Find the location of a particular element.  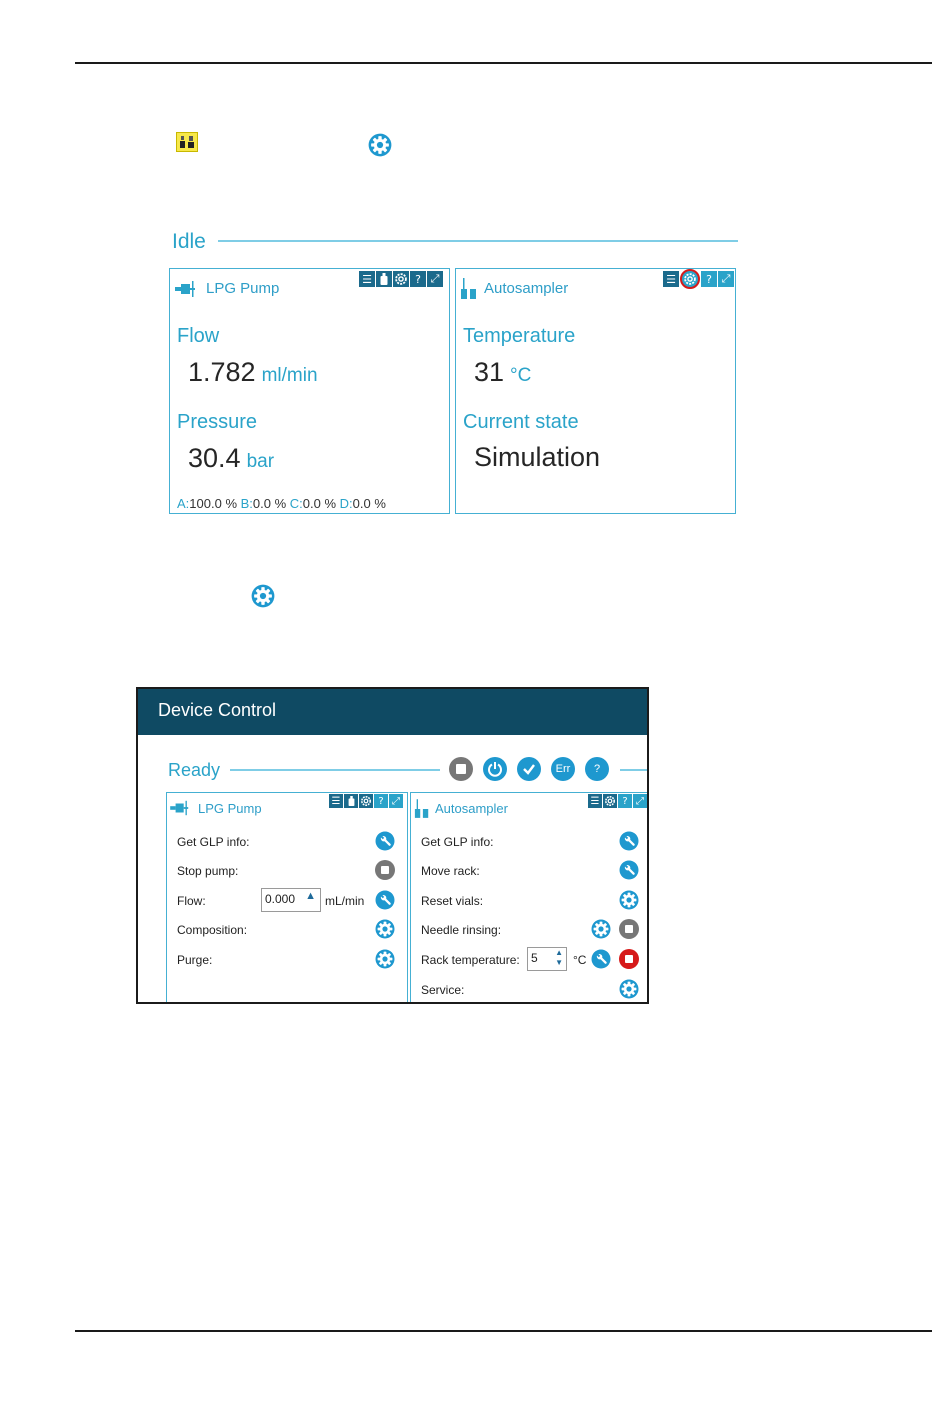

help-button: ? is located at coordinates (597, 769).